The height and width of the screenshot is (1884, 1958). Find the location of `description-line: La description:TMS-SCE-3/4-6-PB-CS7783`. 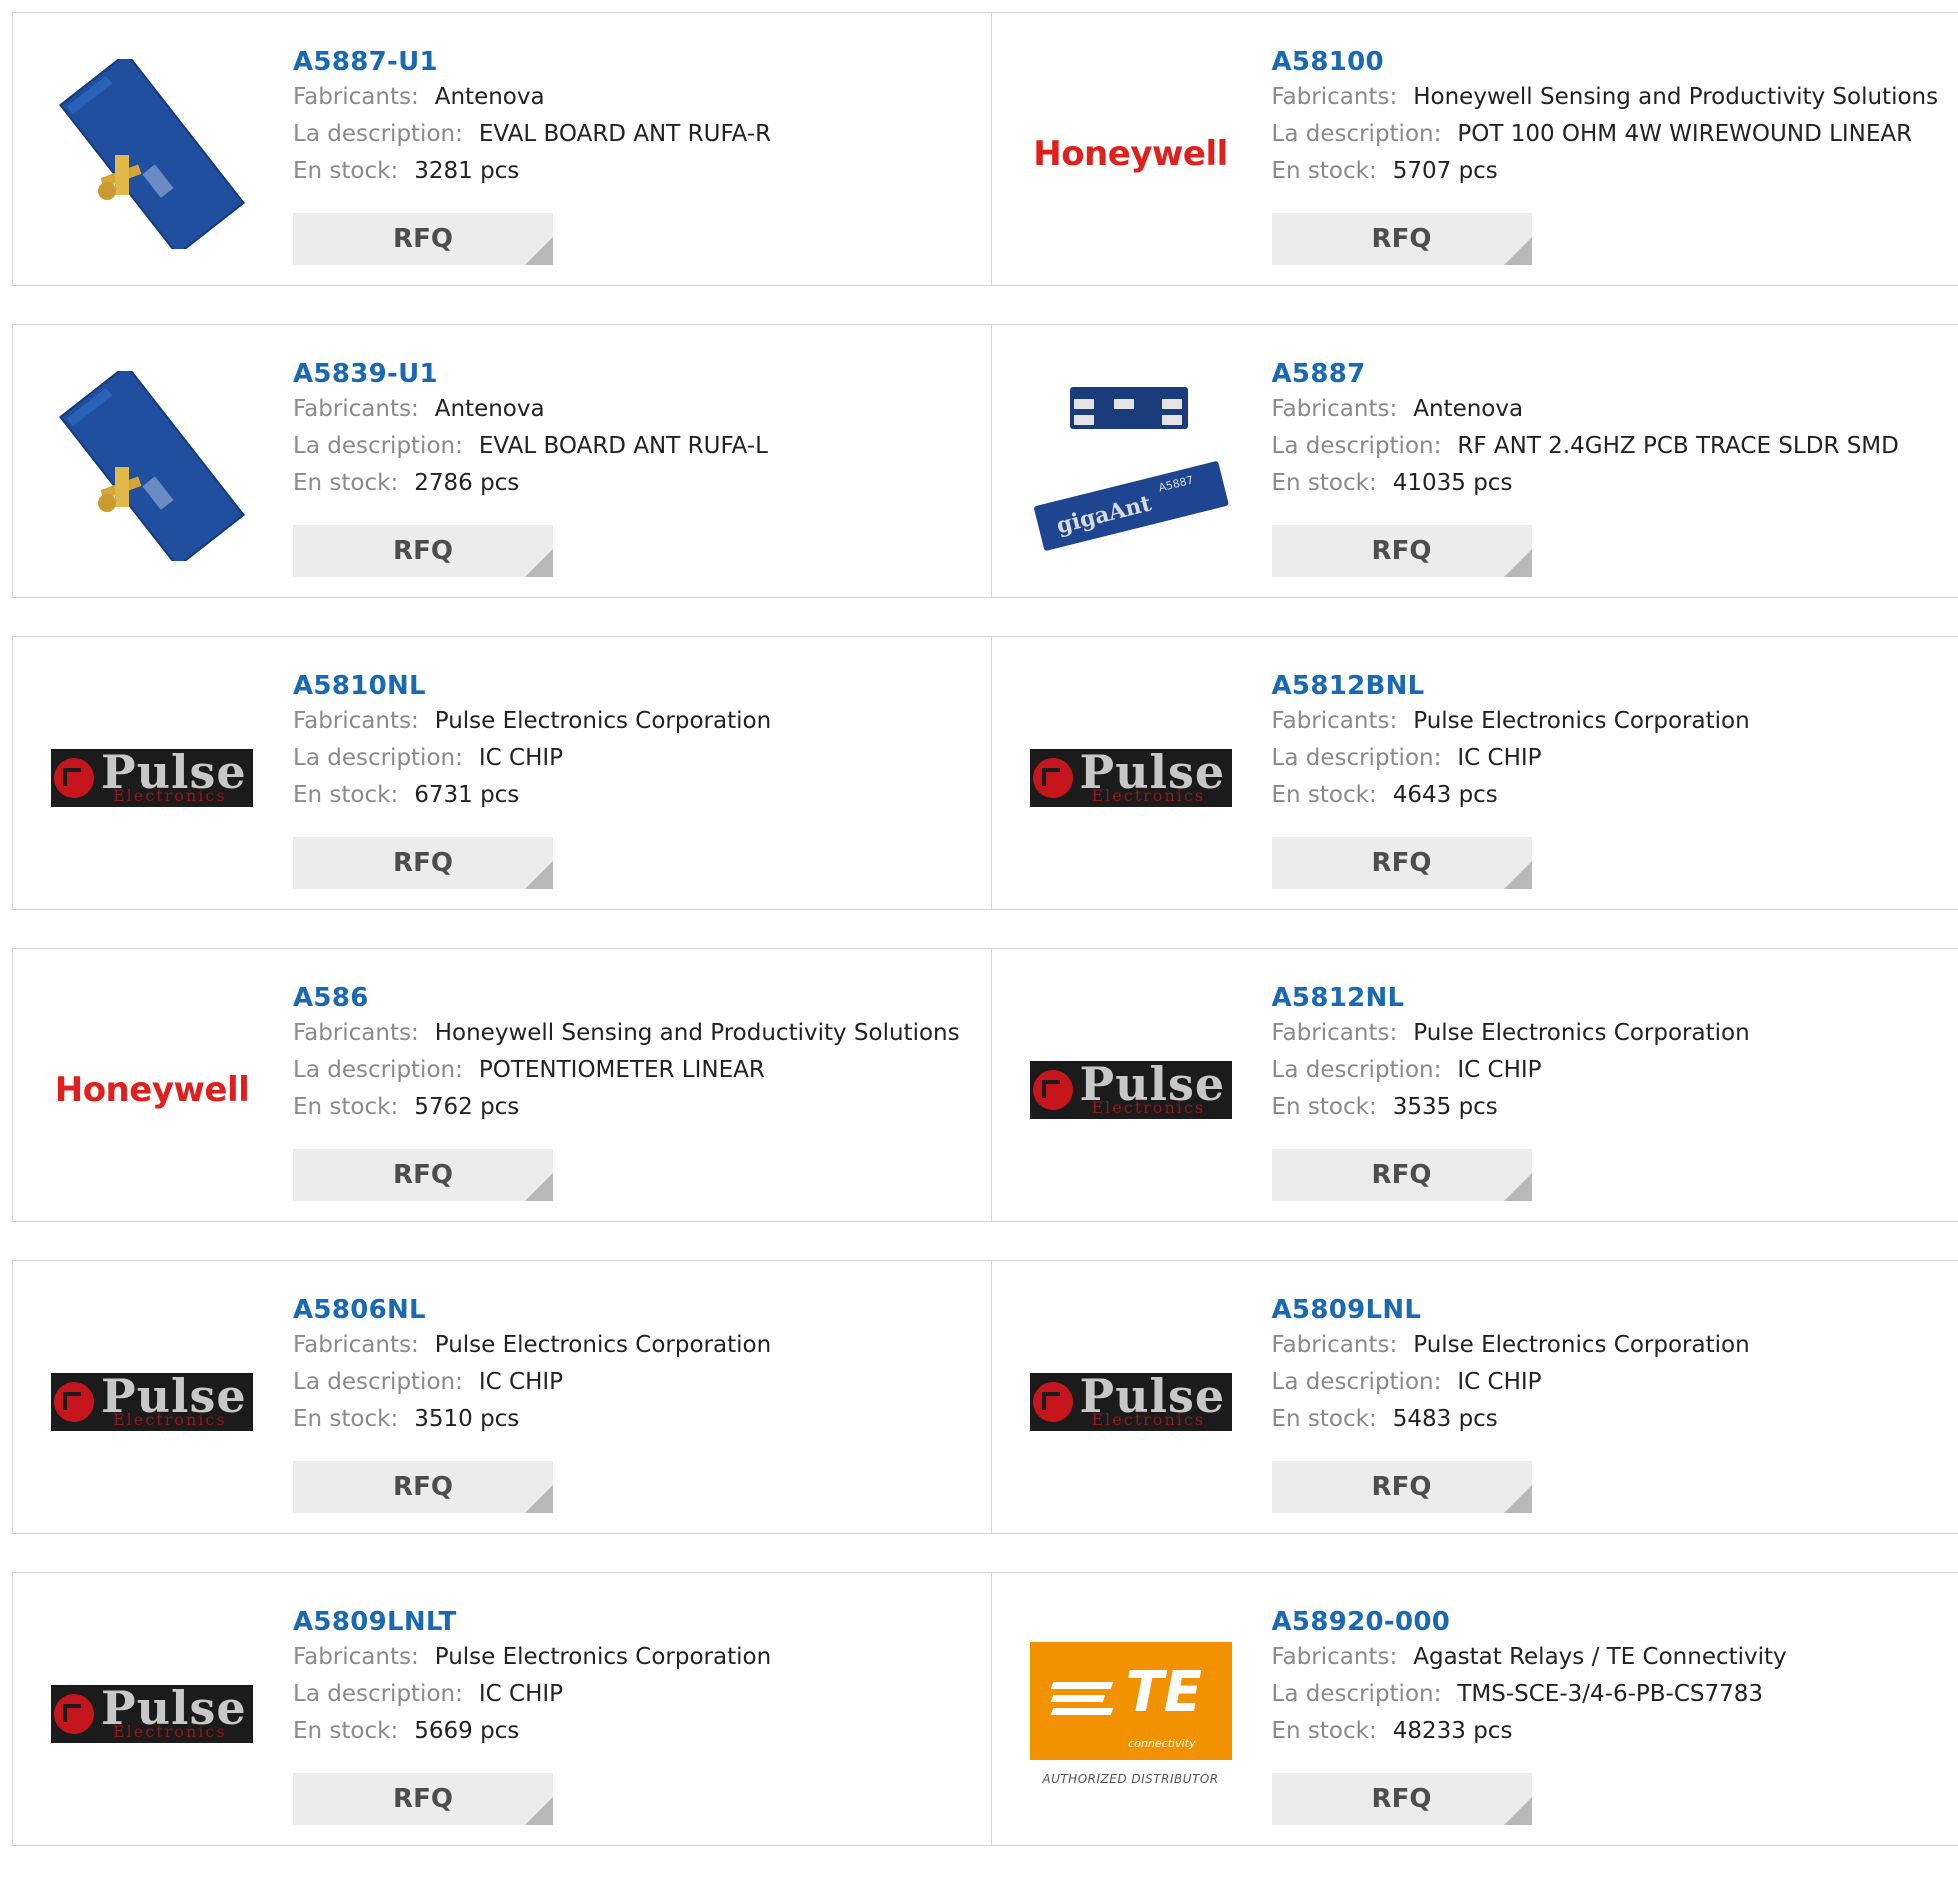

description-line: La description:TMS-SCE-3/4-6-PB-CS7783 is located at coordinates (1610, 1694).